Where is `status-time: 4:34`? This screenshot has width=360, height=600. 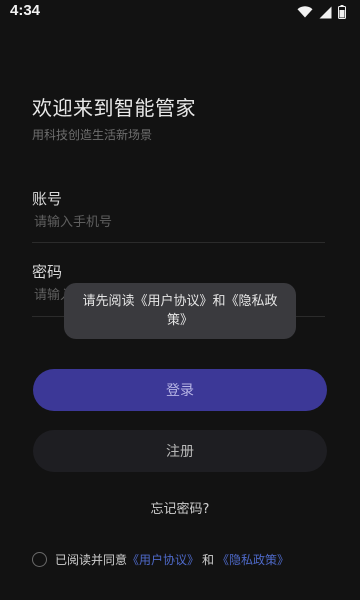
status-time: 4:34 is located at coordinates (25, 10).